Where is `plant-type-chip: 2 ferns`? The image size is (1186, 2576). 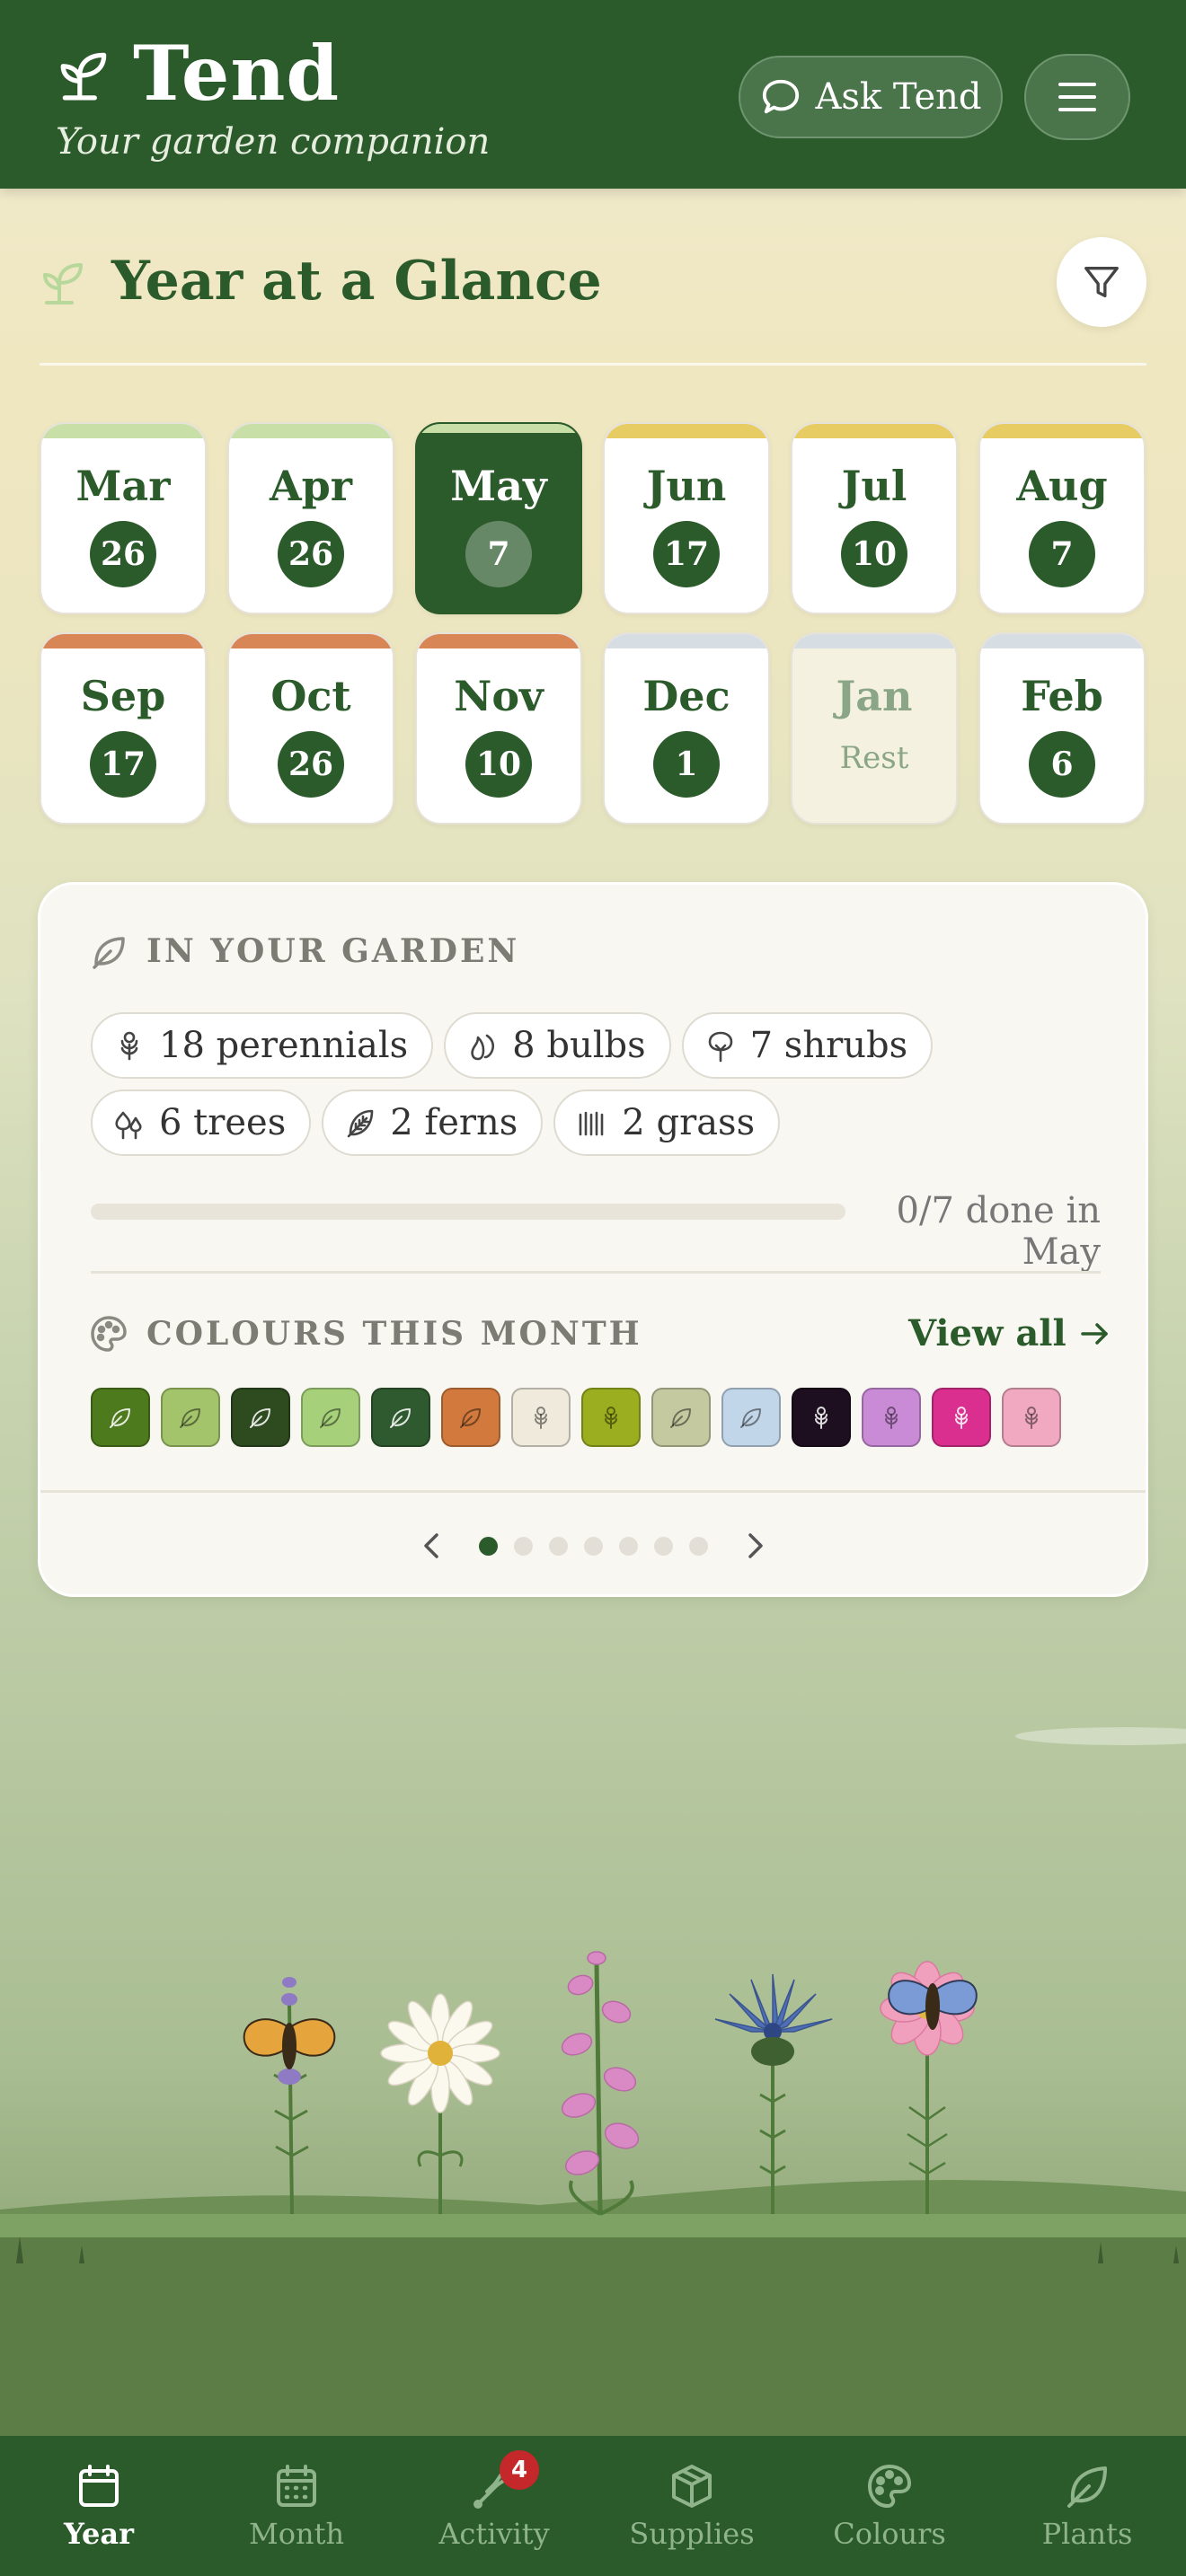 plant-type-chip: 2 ferns is located at coordinates (433, 1123).